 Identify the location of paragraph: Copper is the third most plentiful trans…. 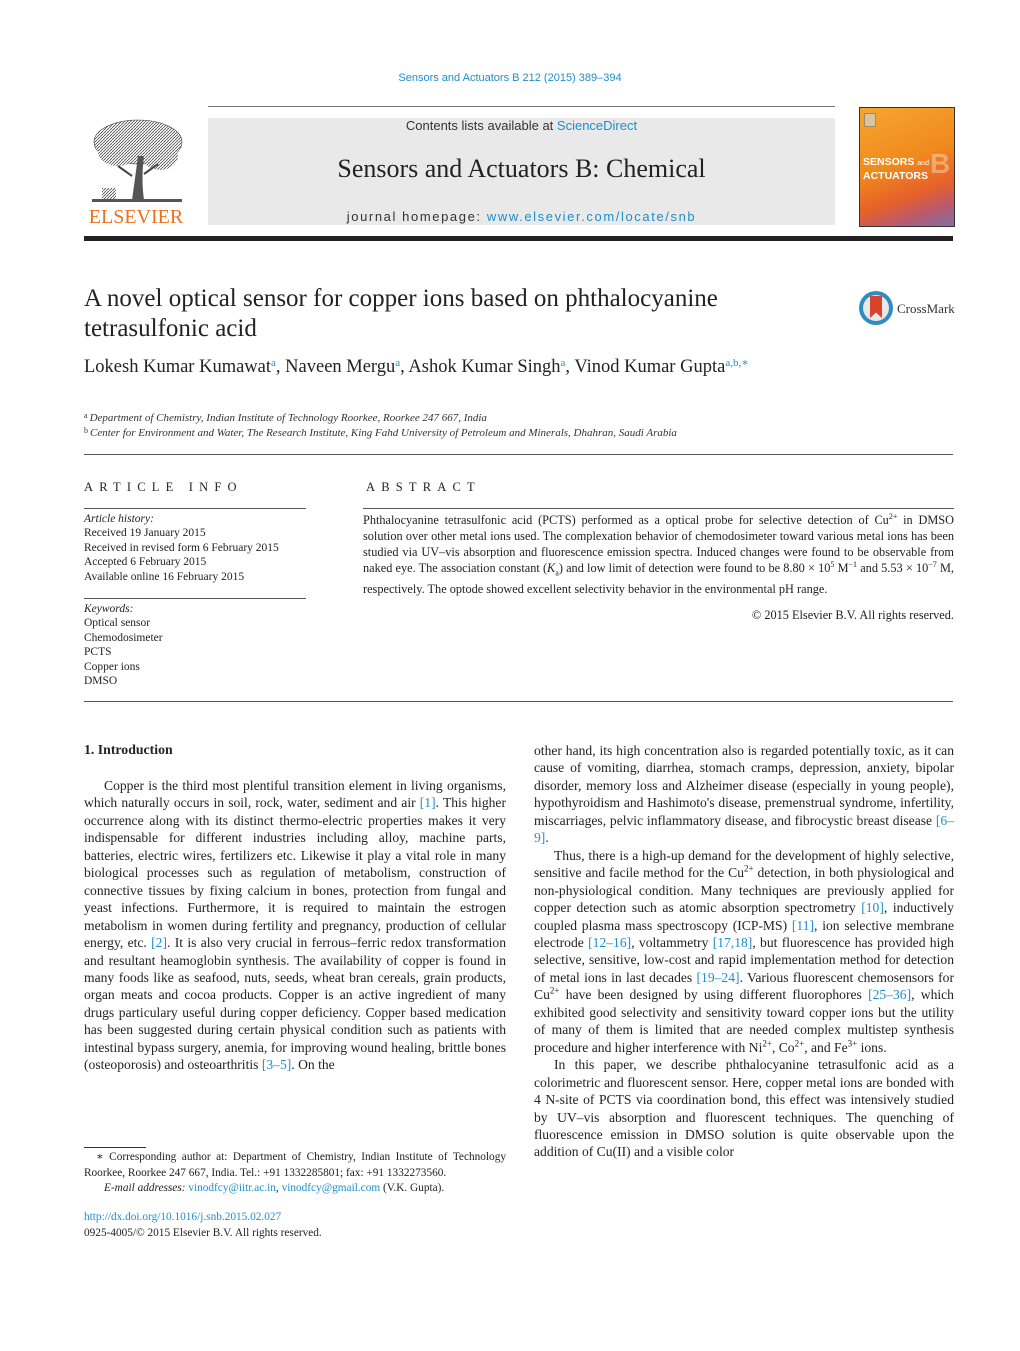
(295, 925).